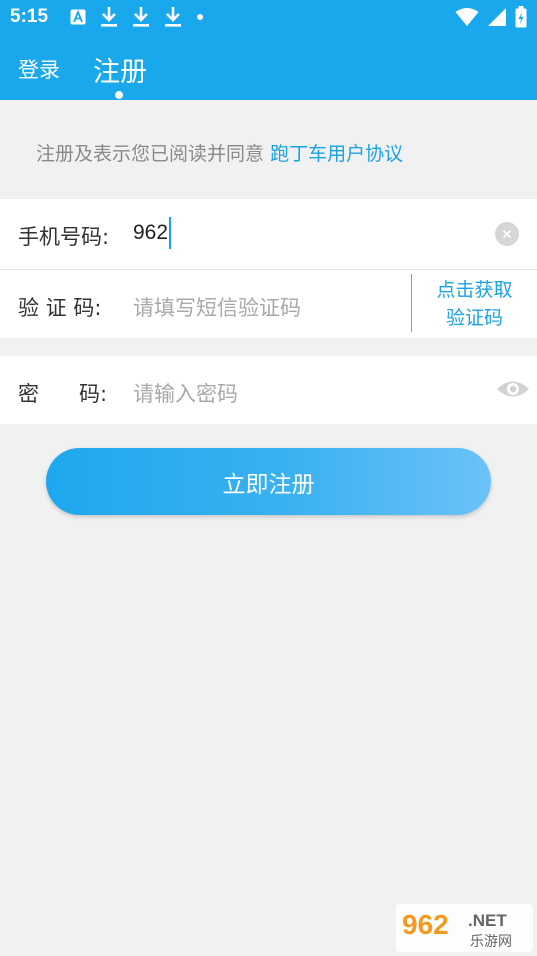  What do you see at coordinates (521, 17) in the screenshot?
I see `battery-icon` at bounding box center [521, 17].